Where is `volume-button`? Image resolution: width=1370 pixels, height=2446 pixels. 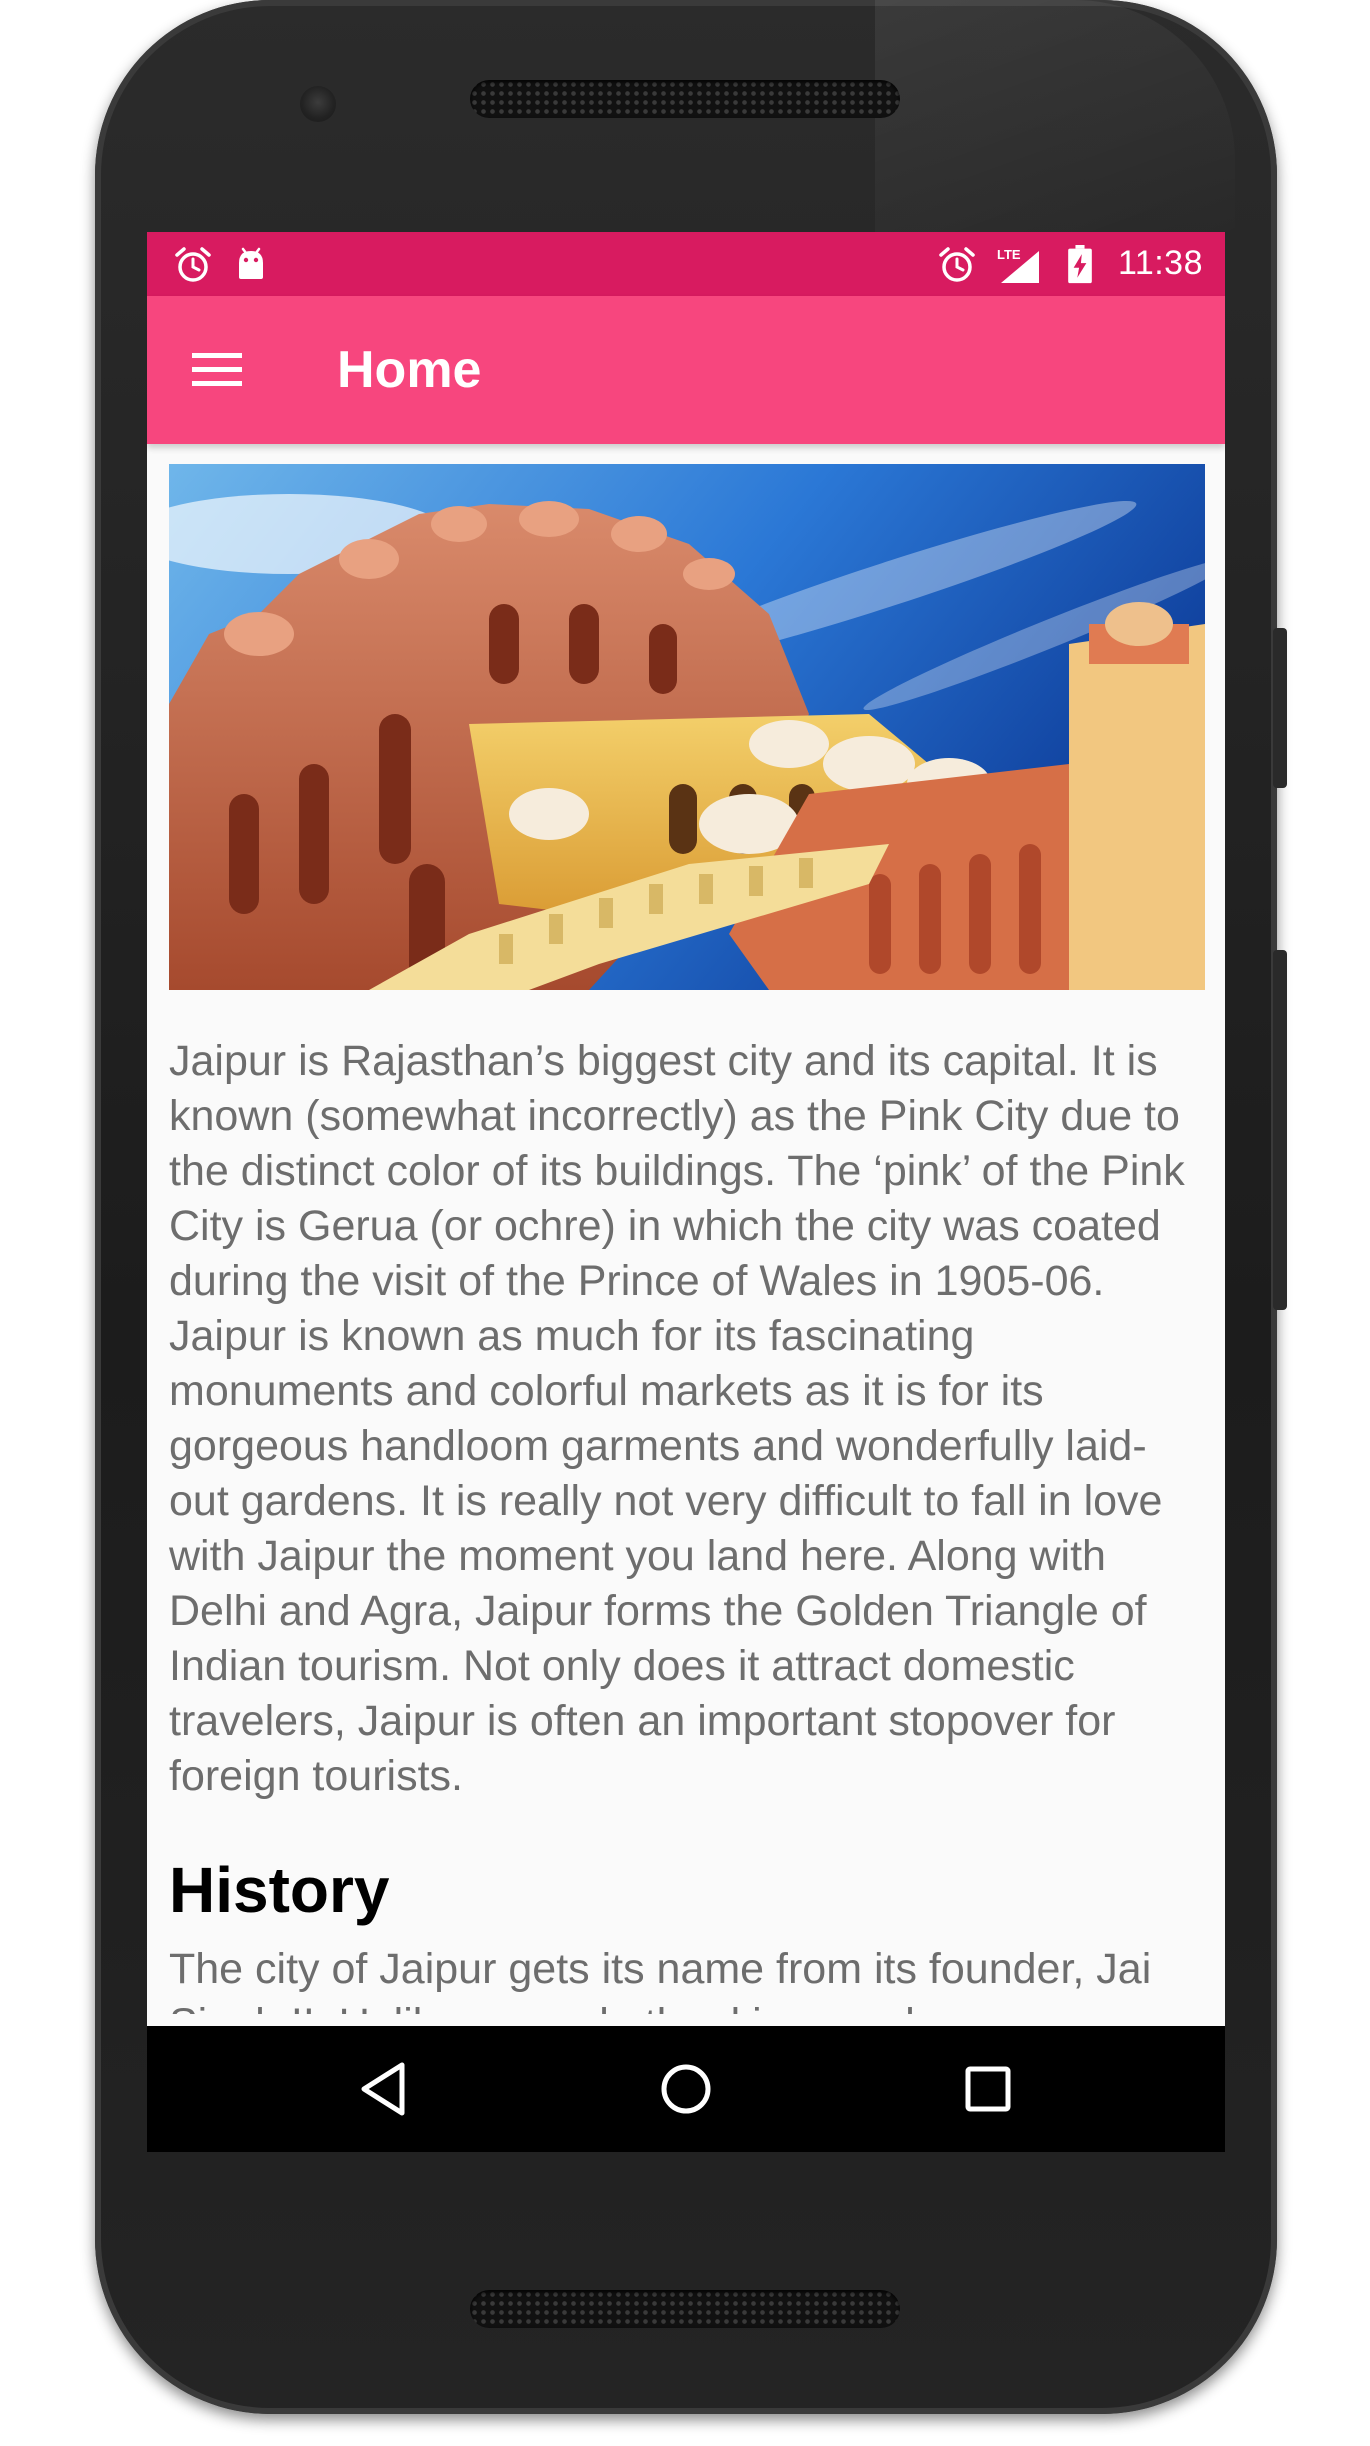
volume-button is located at coordinates (1280, 1130).